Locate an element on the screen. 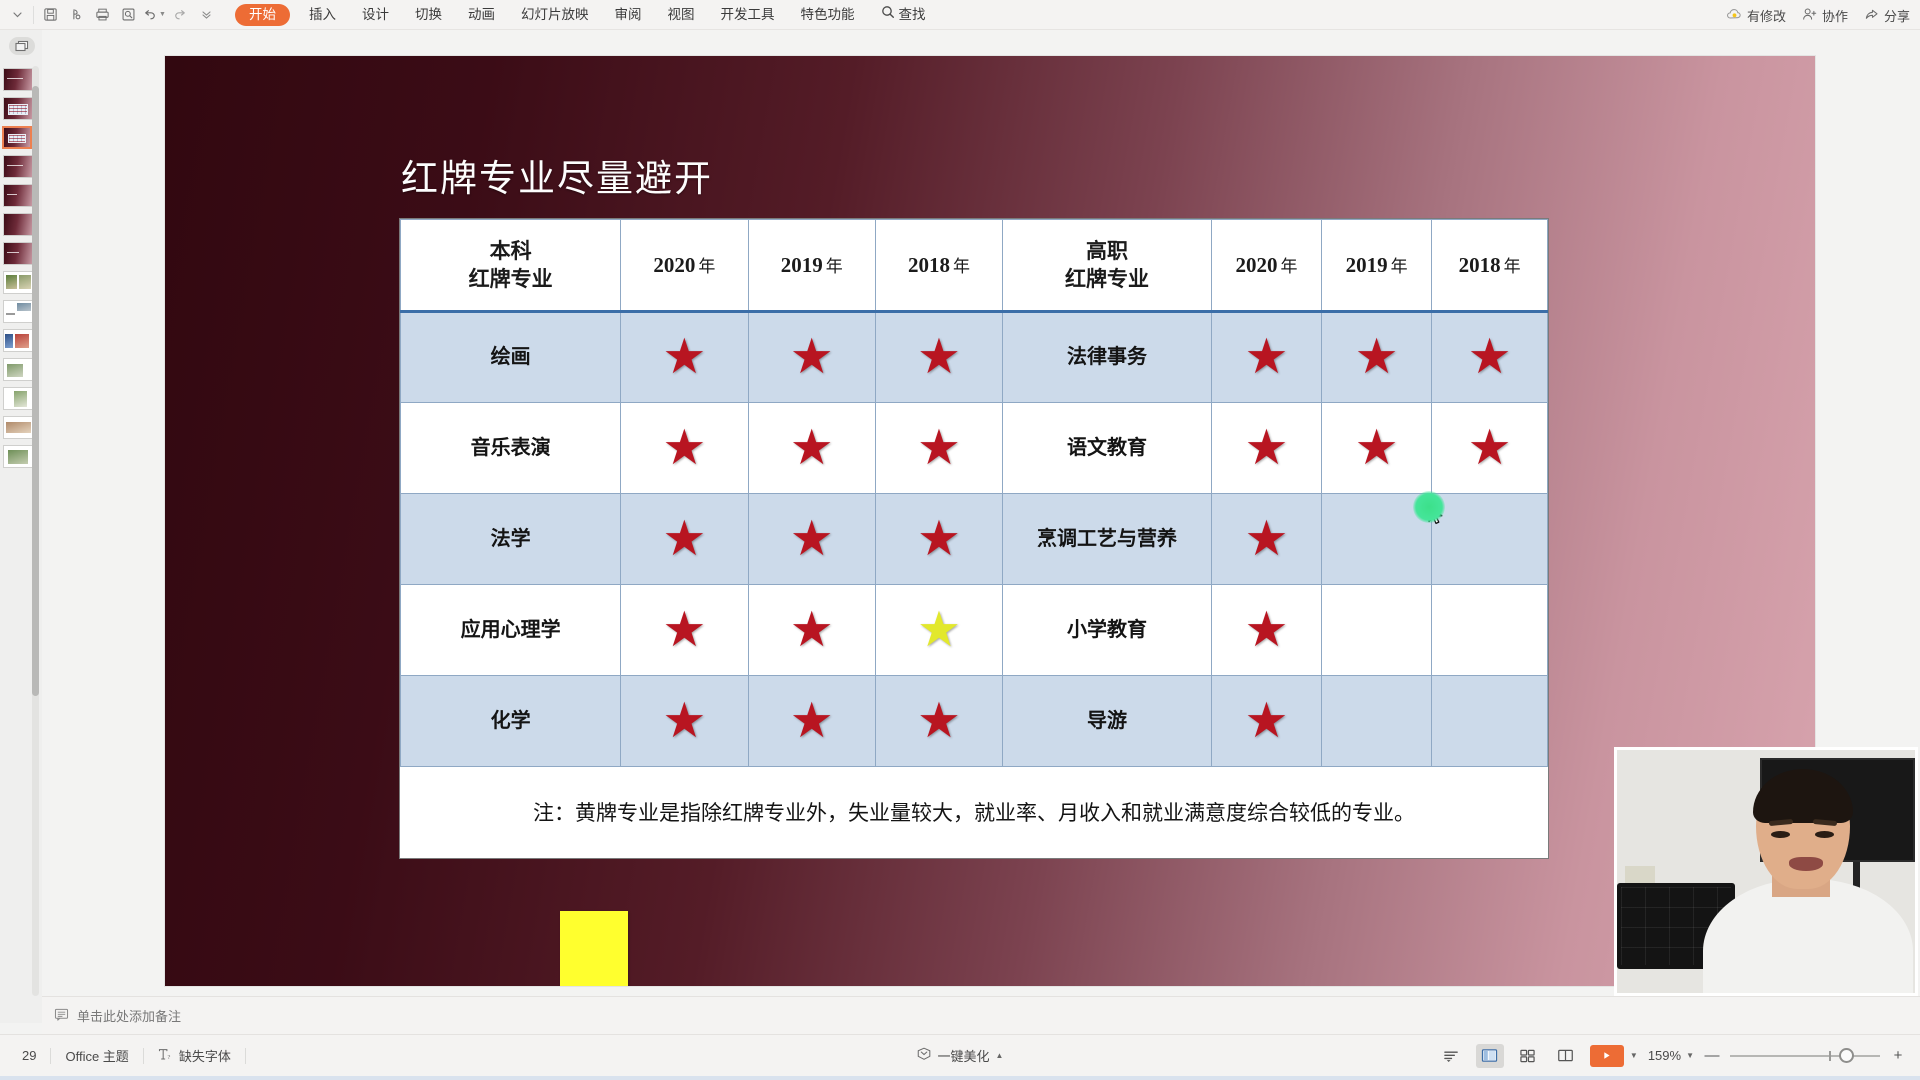 The width and height of the screenshot is (1920, 1080). tab-animations: 动画 is located at coordinates (481, 15).